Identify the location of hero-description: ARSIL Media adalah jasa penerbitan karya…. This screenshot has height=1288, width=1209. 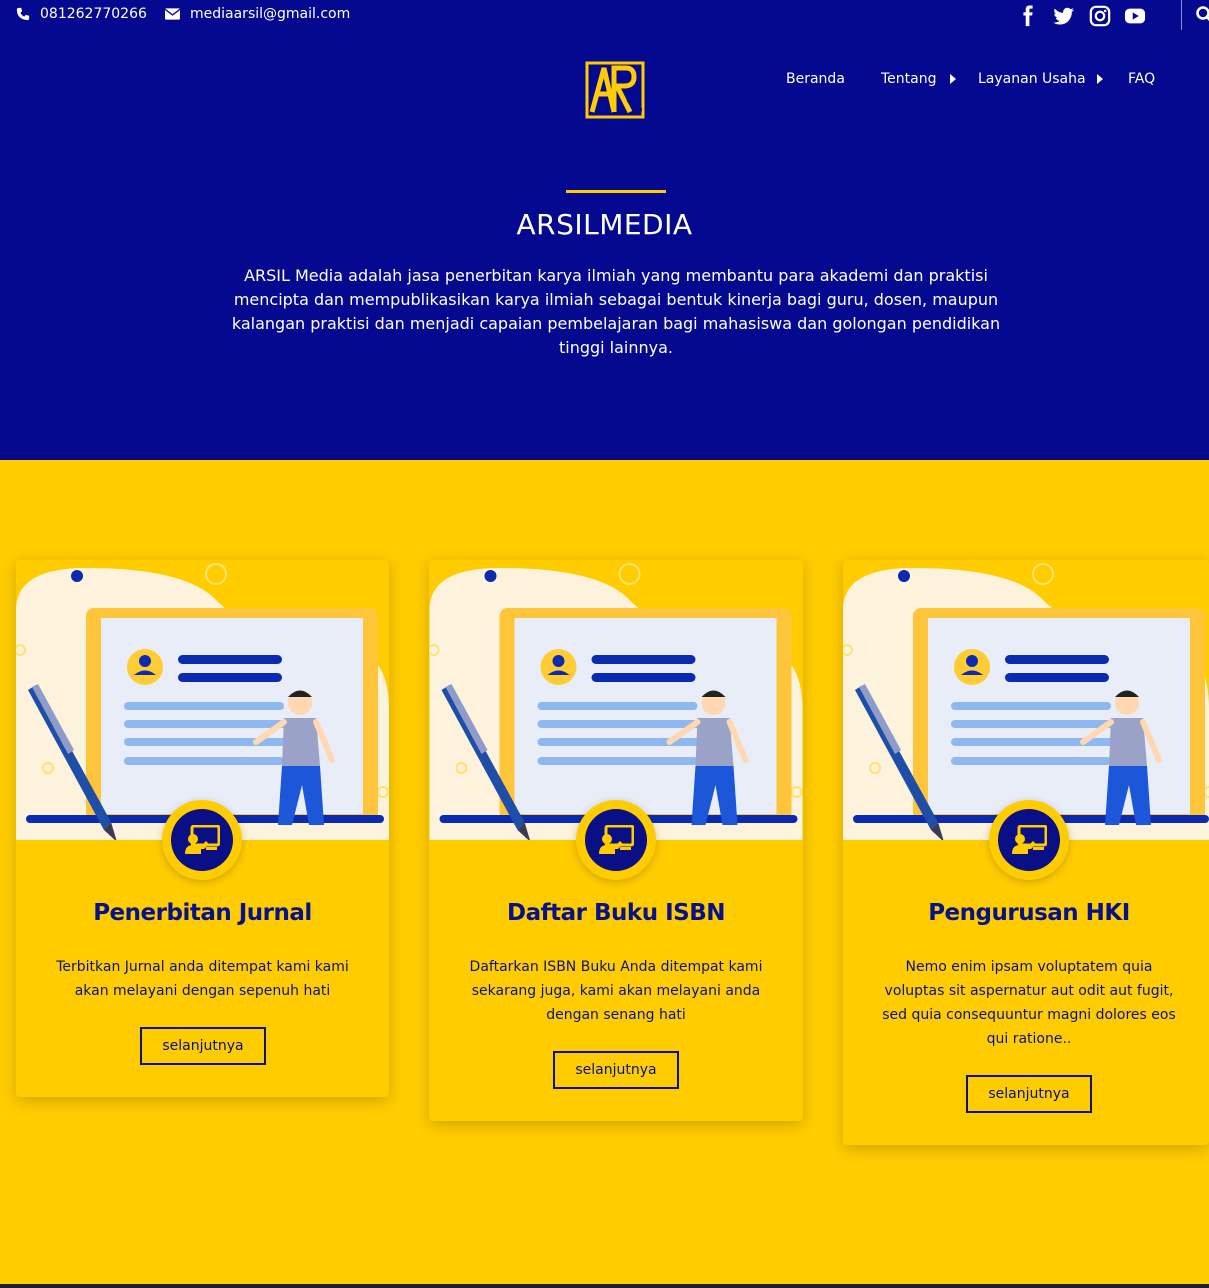
(616, 311).